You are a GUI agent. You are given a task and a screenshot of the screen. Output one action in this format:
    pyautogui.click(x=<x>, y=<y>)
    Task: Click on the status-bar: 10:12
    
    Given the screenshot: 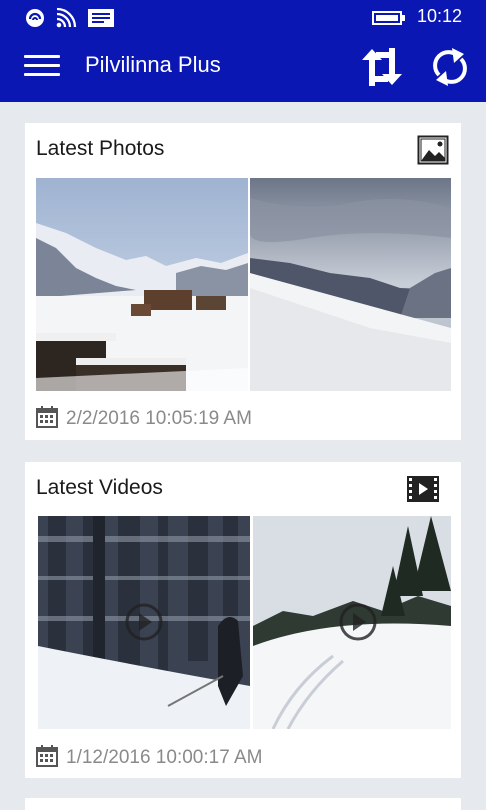 What is the action you would take?
    pyautogui.click(x=243, y=18)
    